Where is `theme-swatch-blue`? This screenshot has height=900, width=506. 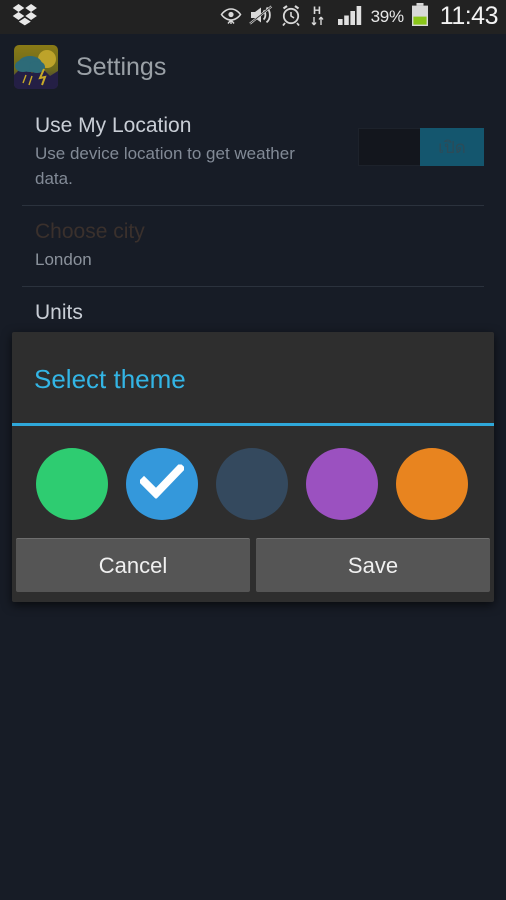 theme-swatch-blue is located at coordinates (162, 484).